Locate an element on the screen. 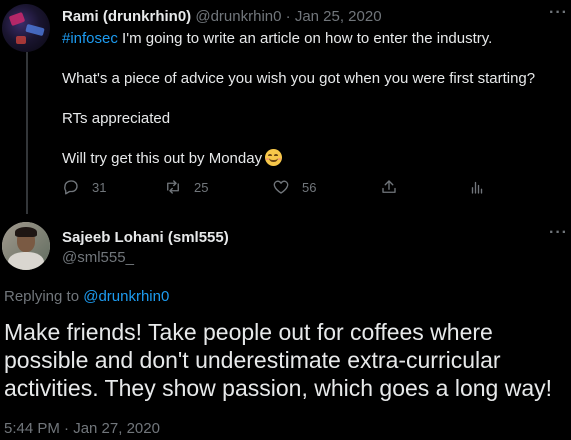  replying-prefix: Replying to is located at coordinates (44, 296).